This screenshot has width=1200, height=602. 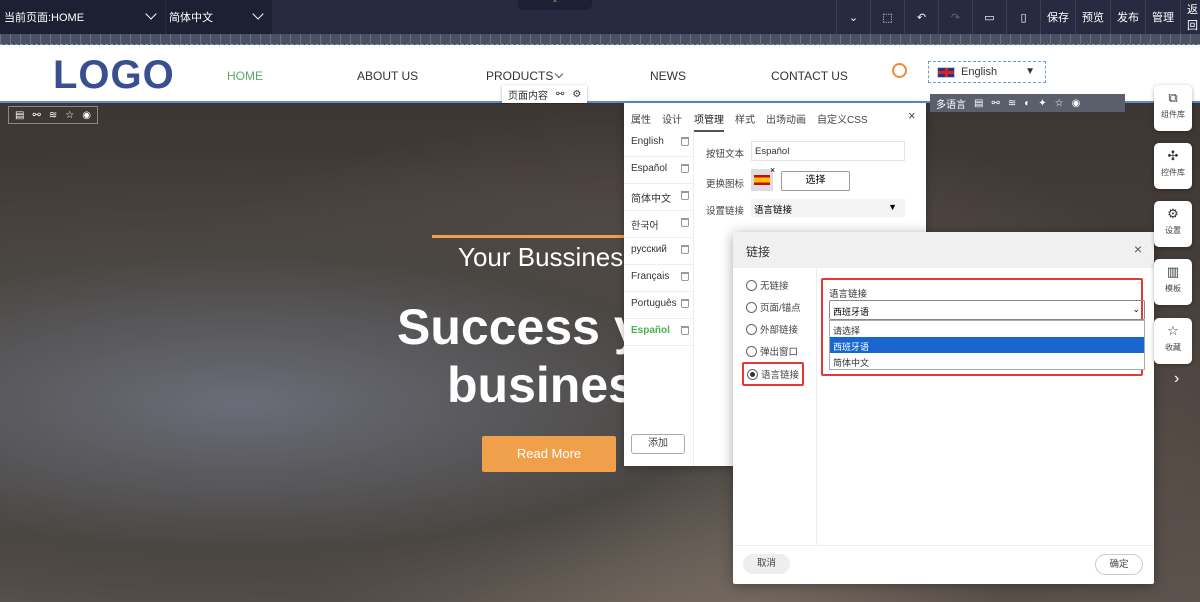 I want to click on nav-products: PRODUCTS, so click(x=519, y=76).